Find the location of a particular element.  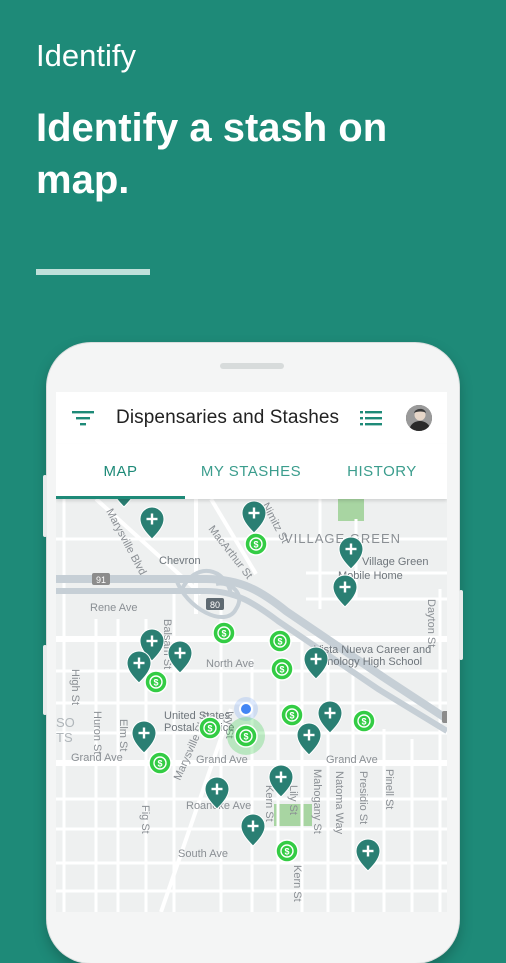

map-label-presidio: Presidio St is located at coordinates (363, 797).